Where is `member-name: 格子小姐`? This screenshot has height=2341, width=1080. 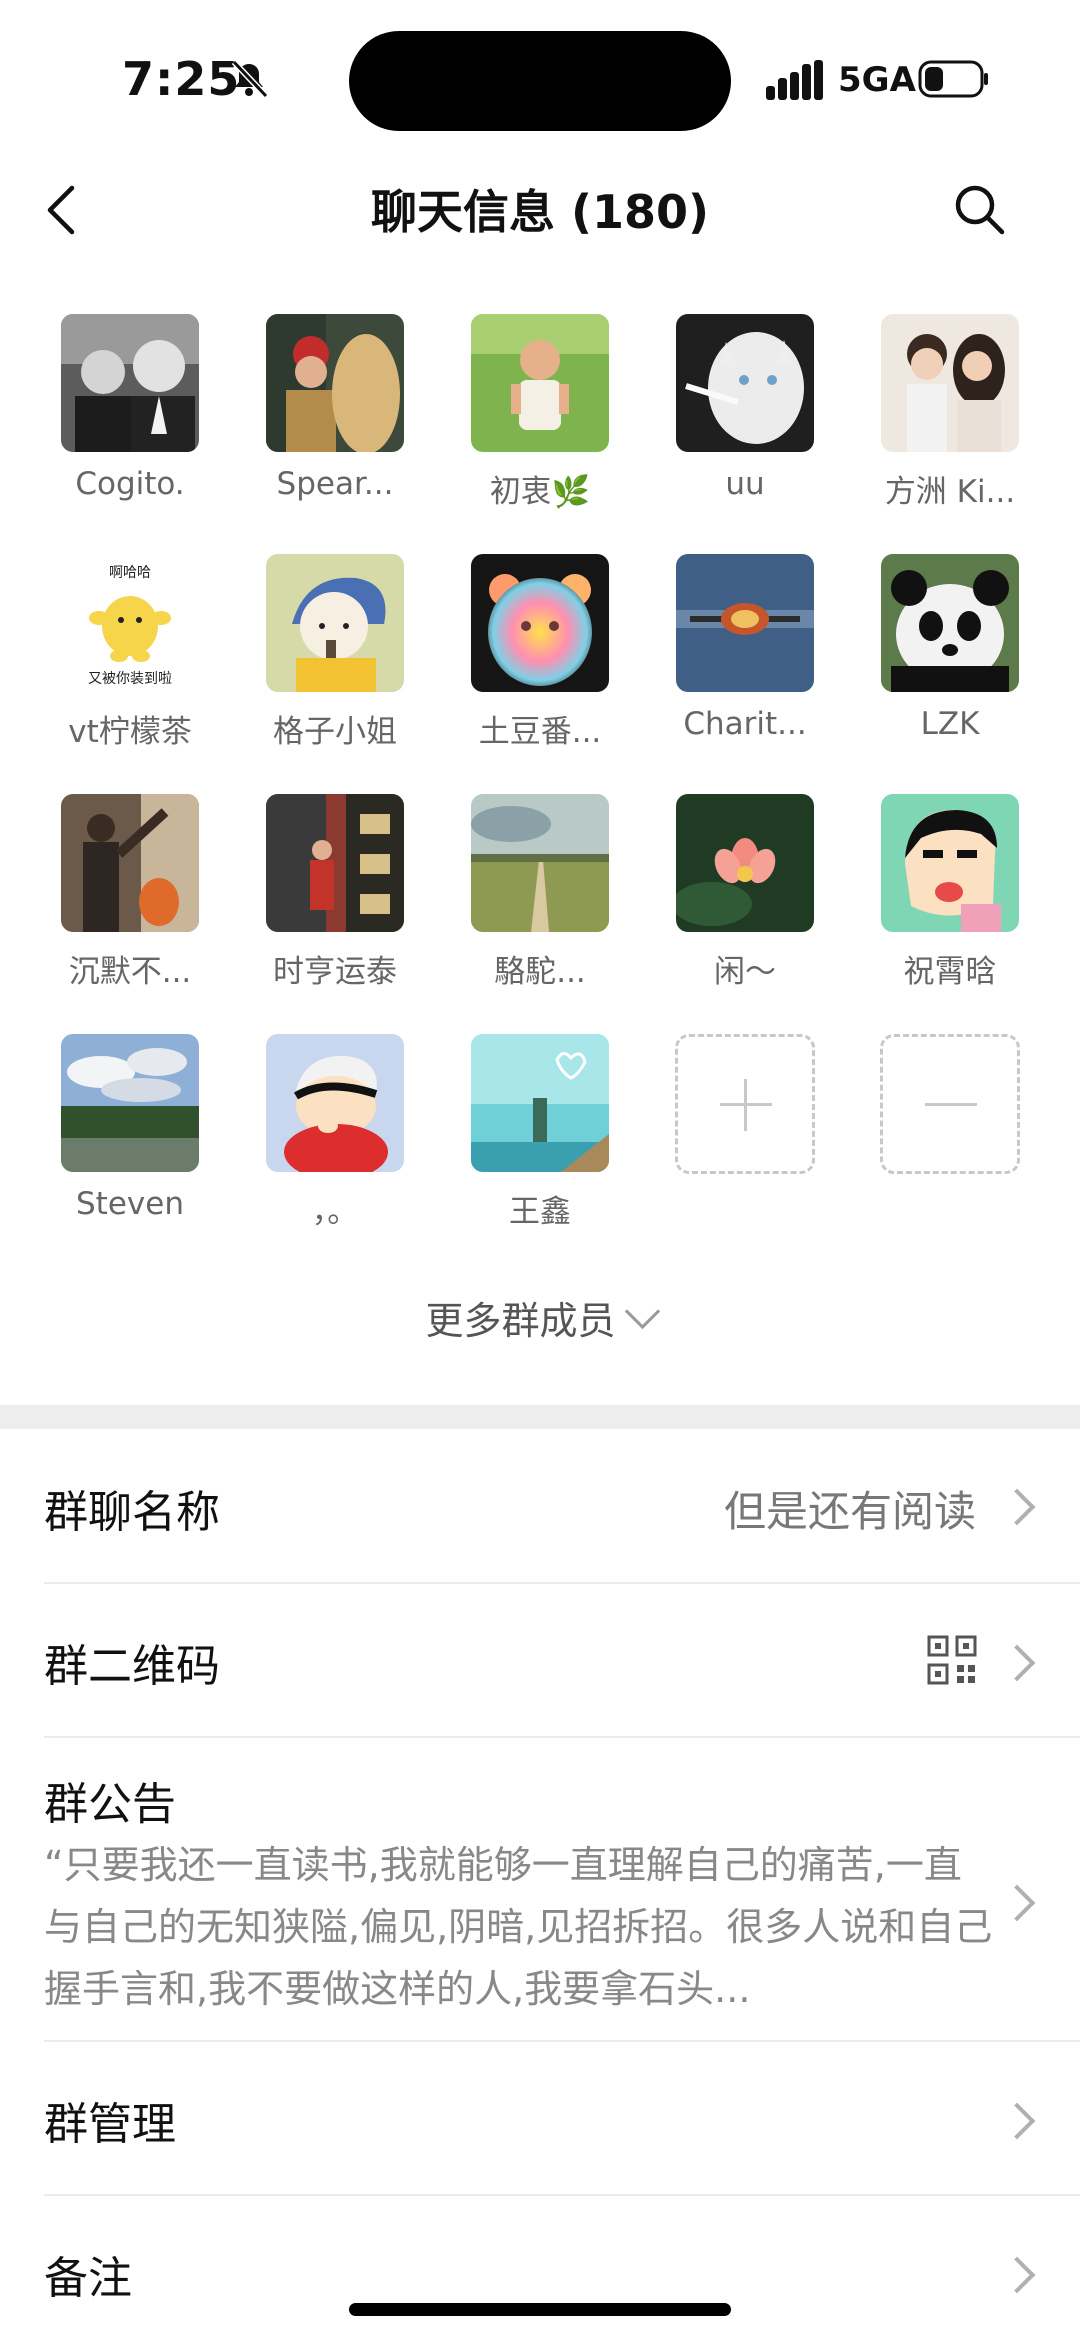 member-name: 格子小姐 is located at coordinates (335, 732).